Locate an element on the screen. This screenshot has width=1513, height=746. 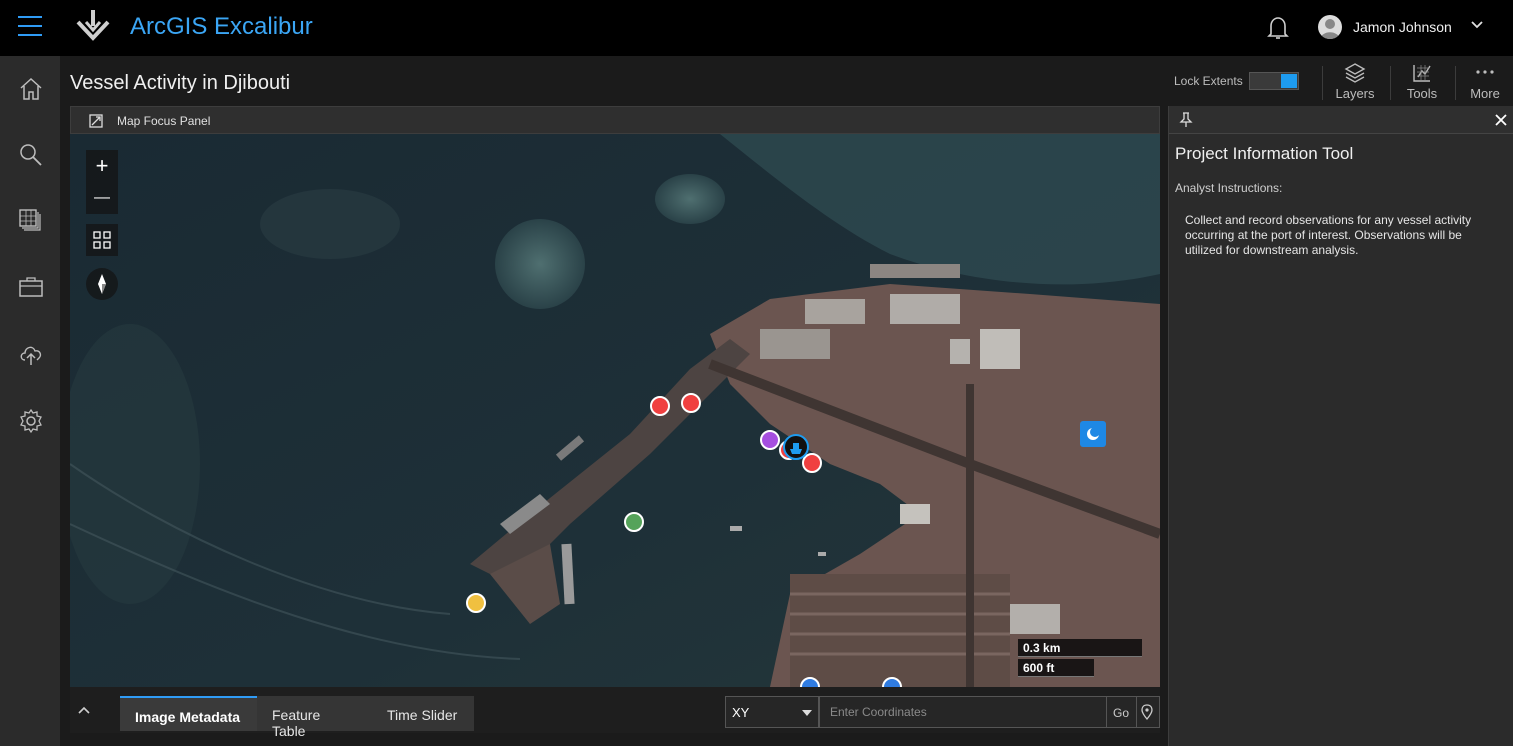
vessel-marker-yellow is located at coordinates (476, 603).